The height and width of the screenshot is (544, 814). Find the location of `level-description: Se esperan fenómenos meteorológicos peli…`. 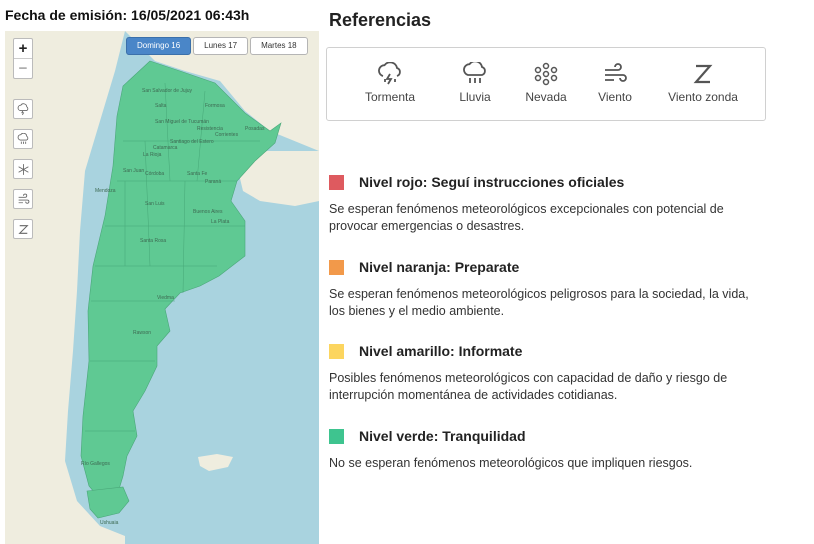

level-description: Se esperan fenómenos meteorológicos peli… is located at coordinates (539, 302).